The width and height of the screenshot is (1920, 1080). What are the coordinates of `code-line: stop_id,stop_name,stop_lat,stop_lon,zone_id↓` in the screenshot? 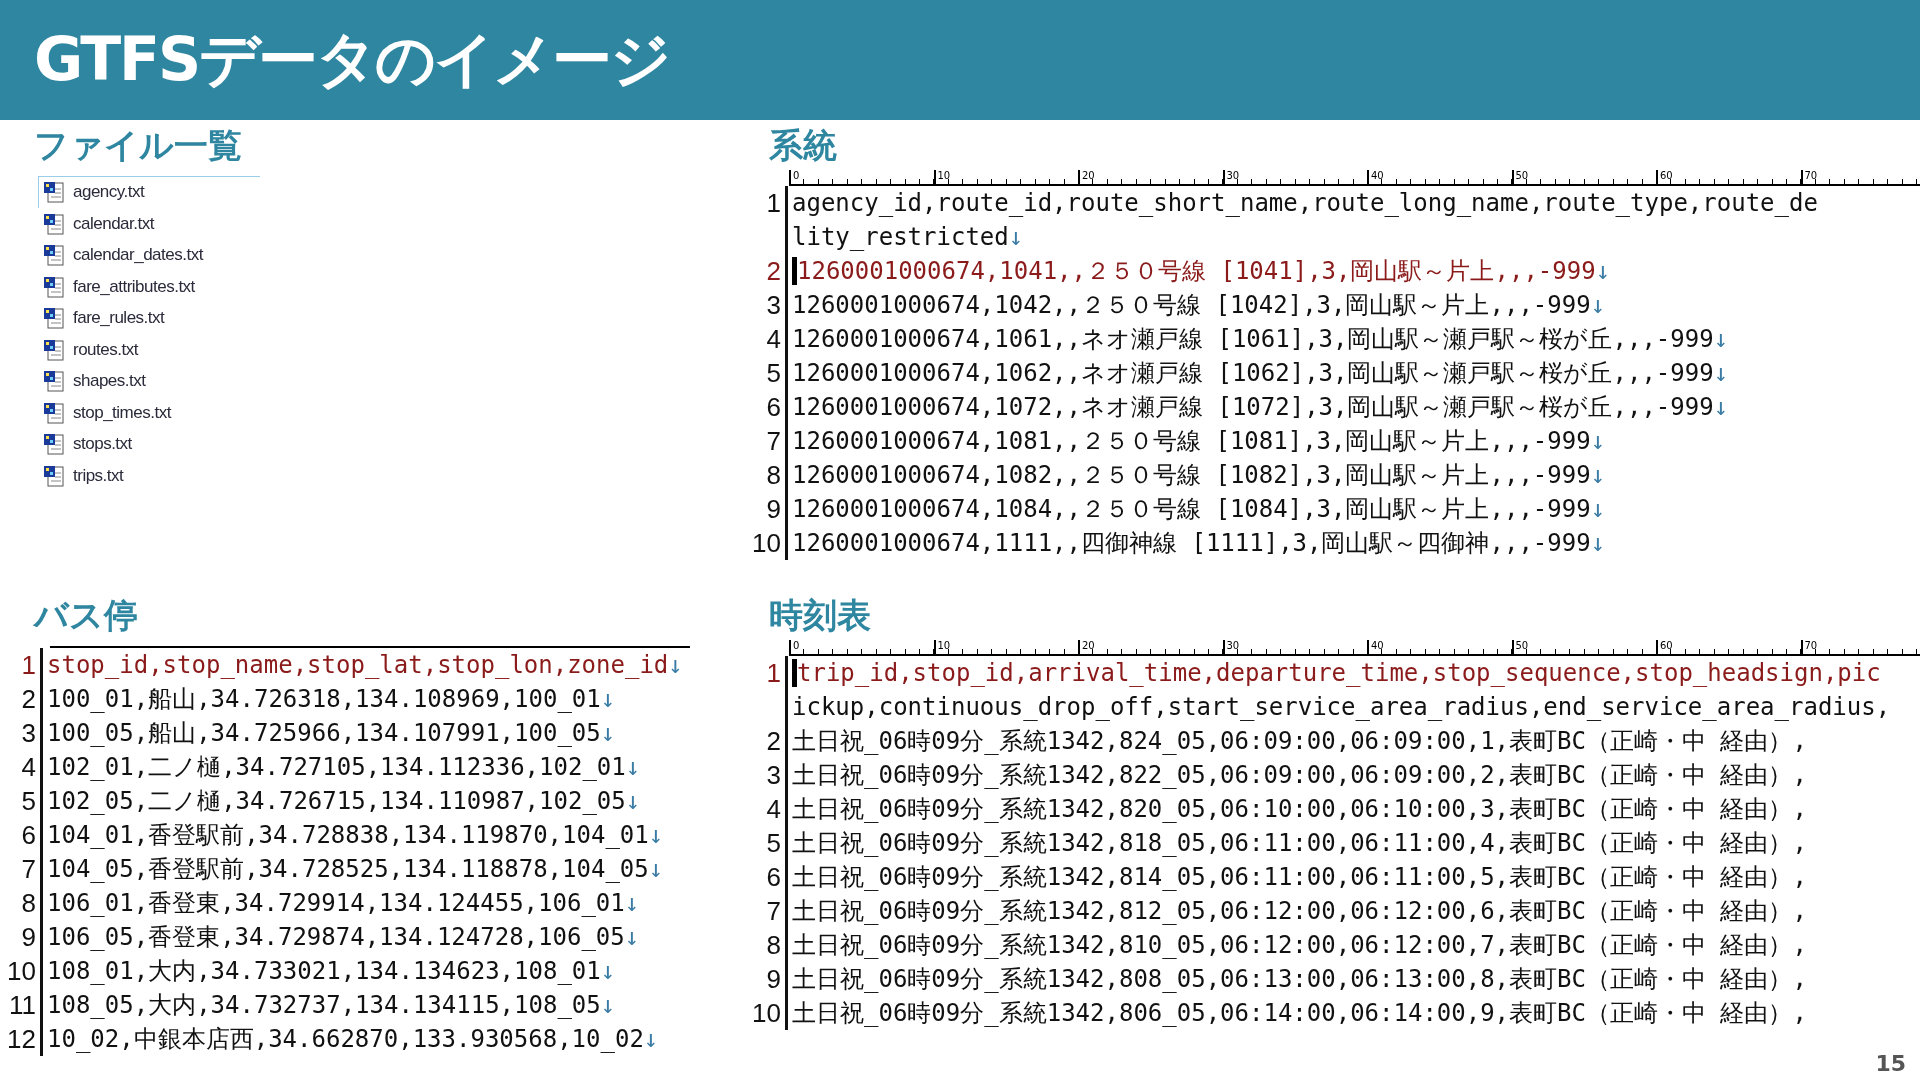 It's located at (365, 665).